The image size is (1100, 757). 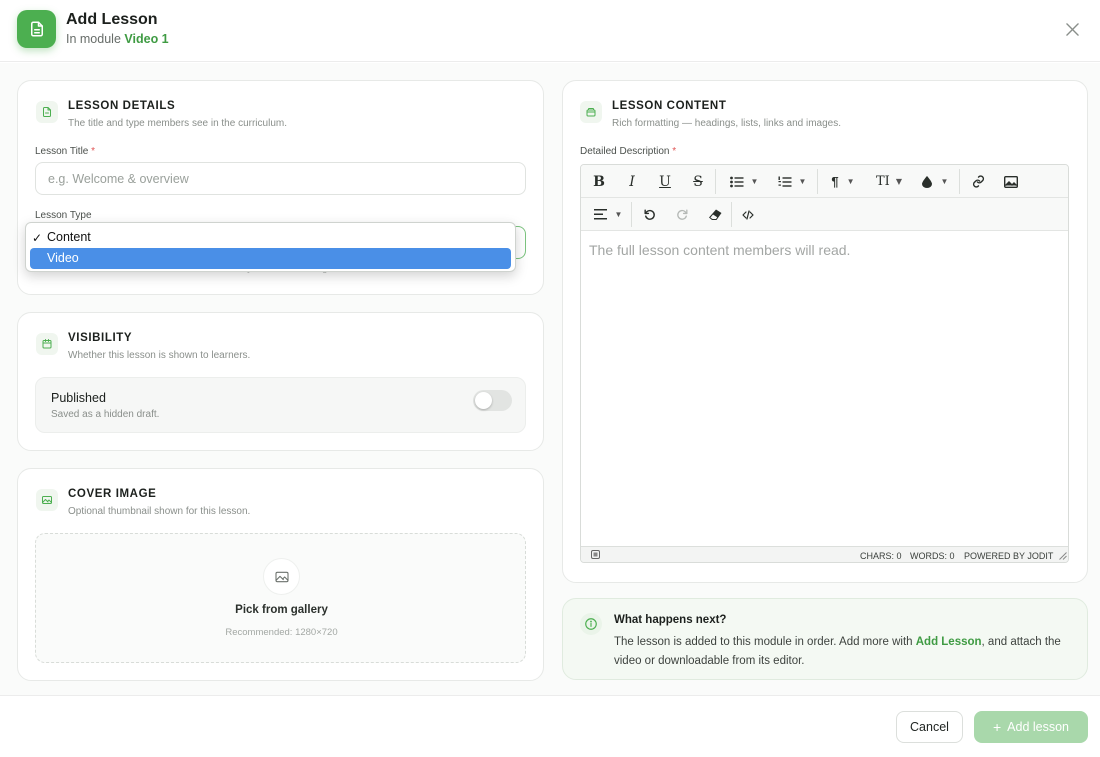 What do you see at coordinates (670, 620) in the screenshot?
I see `info-title: What happens next?` at bounding box center [670, 620].